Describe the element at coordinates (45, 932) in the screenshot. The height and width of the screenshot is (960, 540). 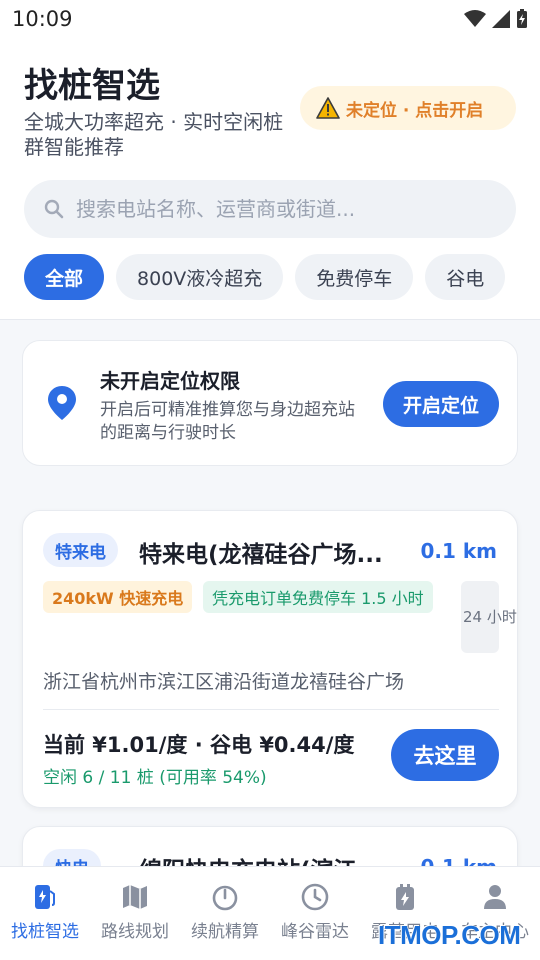
I see `tab-label: 找桩智选` at that location.